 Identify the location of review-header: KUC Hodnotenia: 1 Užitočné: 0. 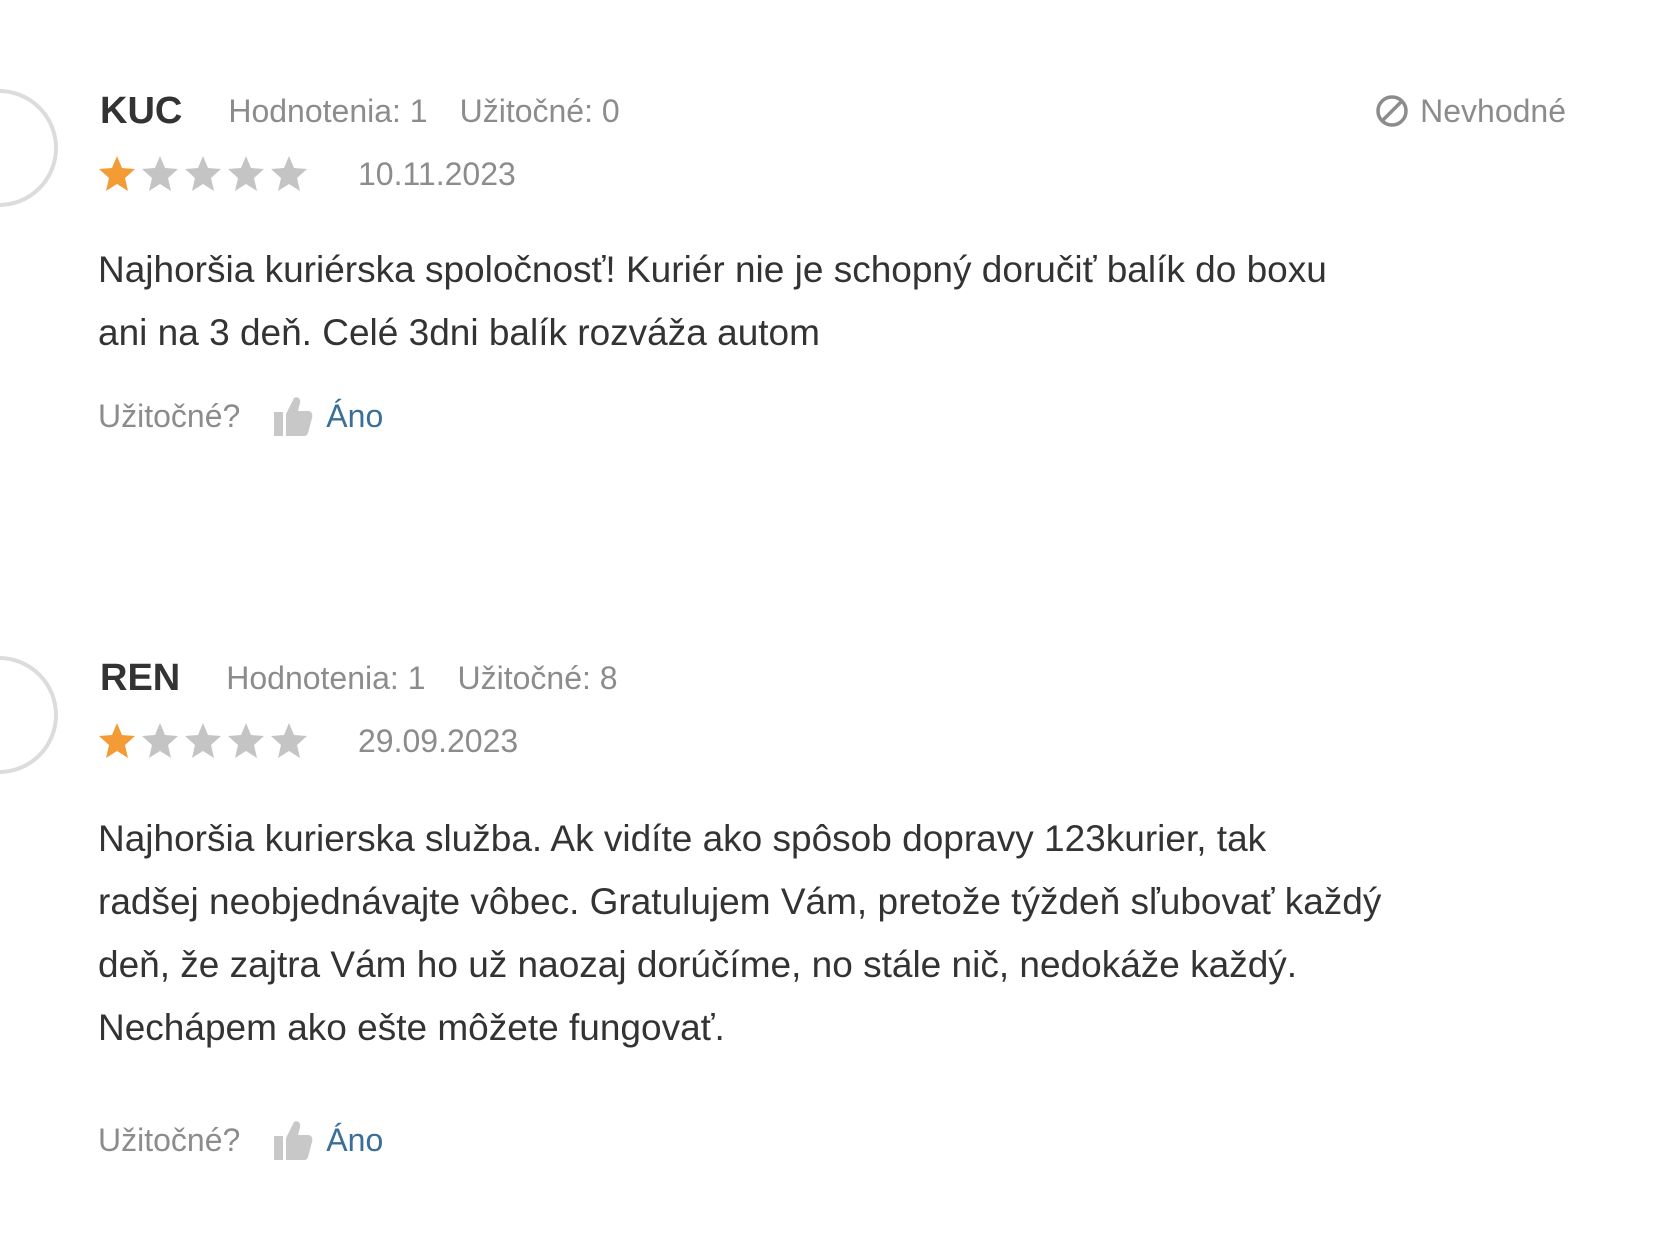
(376, 111).